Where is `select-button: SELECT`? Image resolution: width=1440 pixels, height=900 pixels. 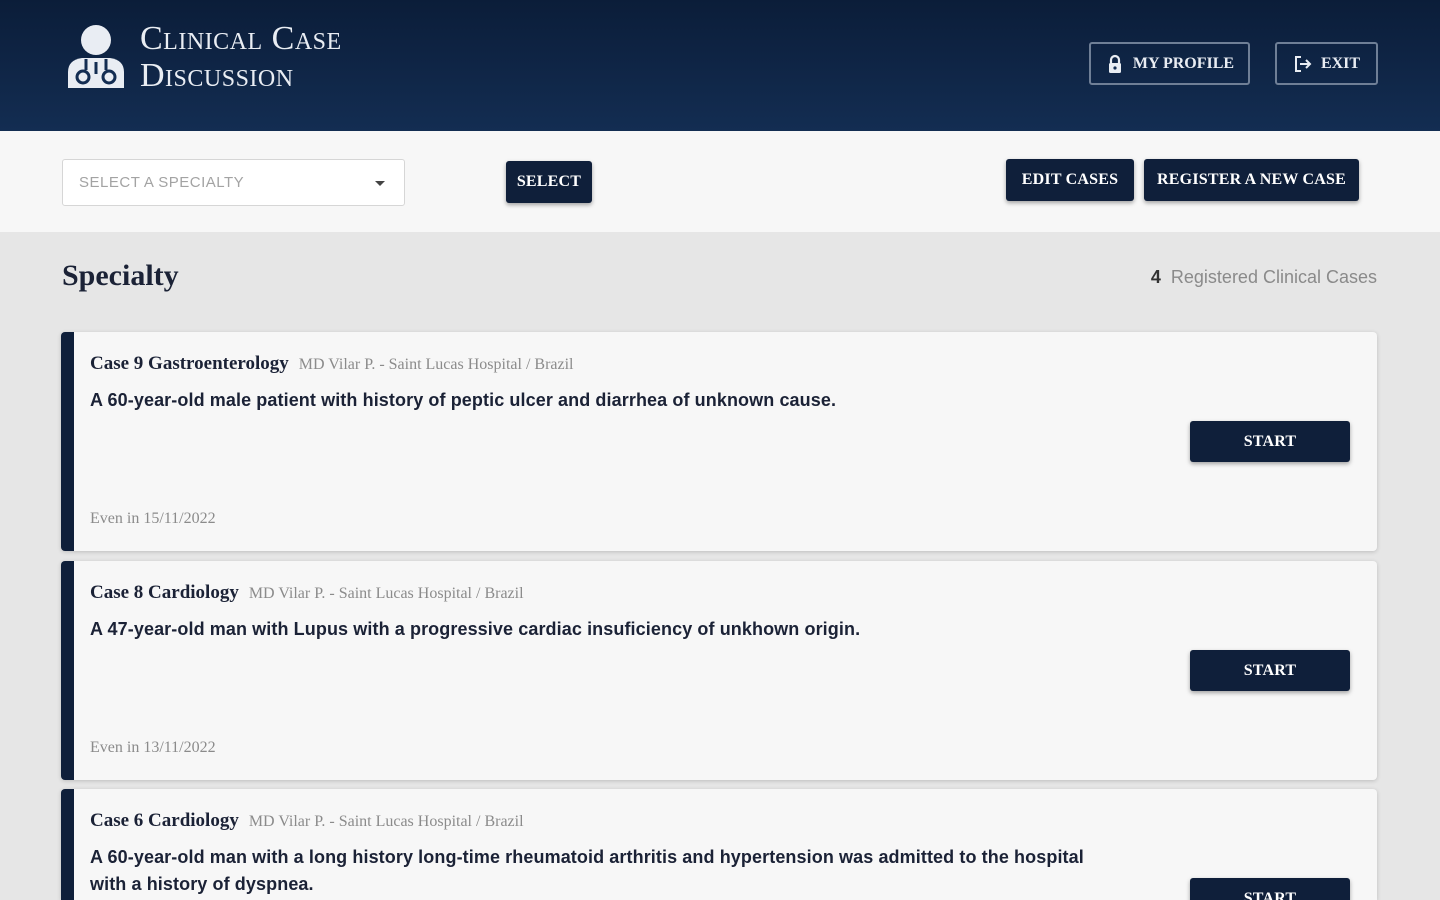
select-button: SELECT is located at coordinates (549, 182).